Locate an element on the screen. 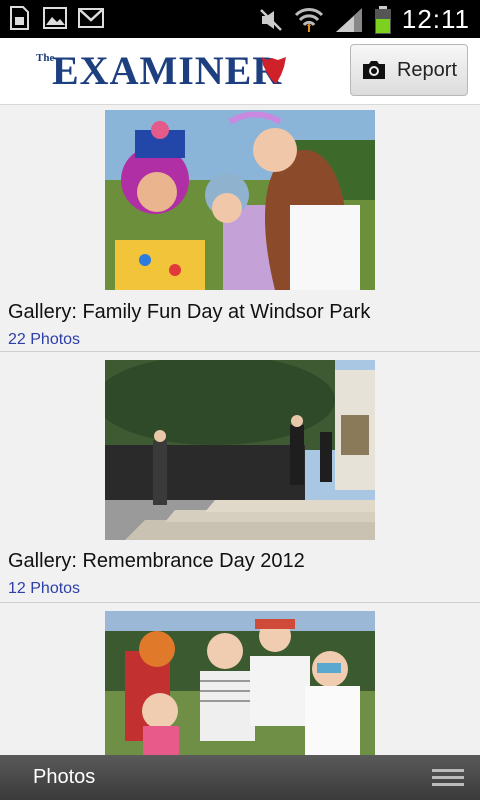 Image resolution: width=480 pixels, height=800 pixels. camera-icon is located at coordinates (373, 70).